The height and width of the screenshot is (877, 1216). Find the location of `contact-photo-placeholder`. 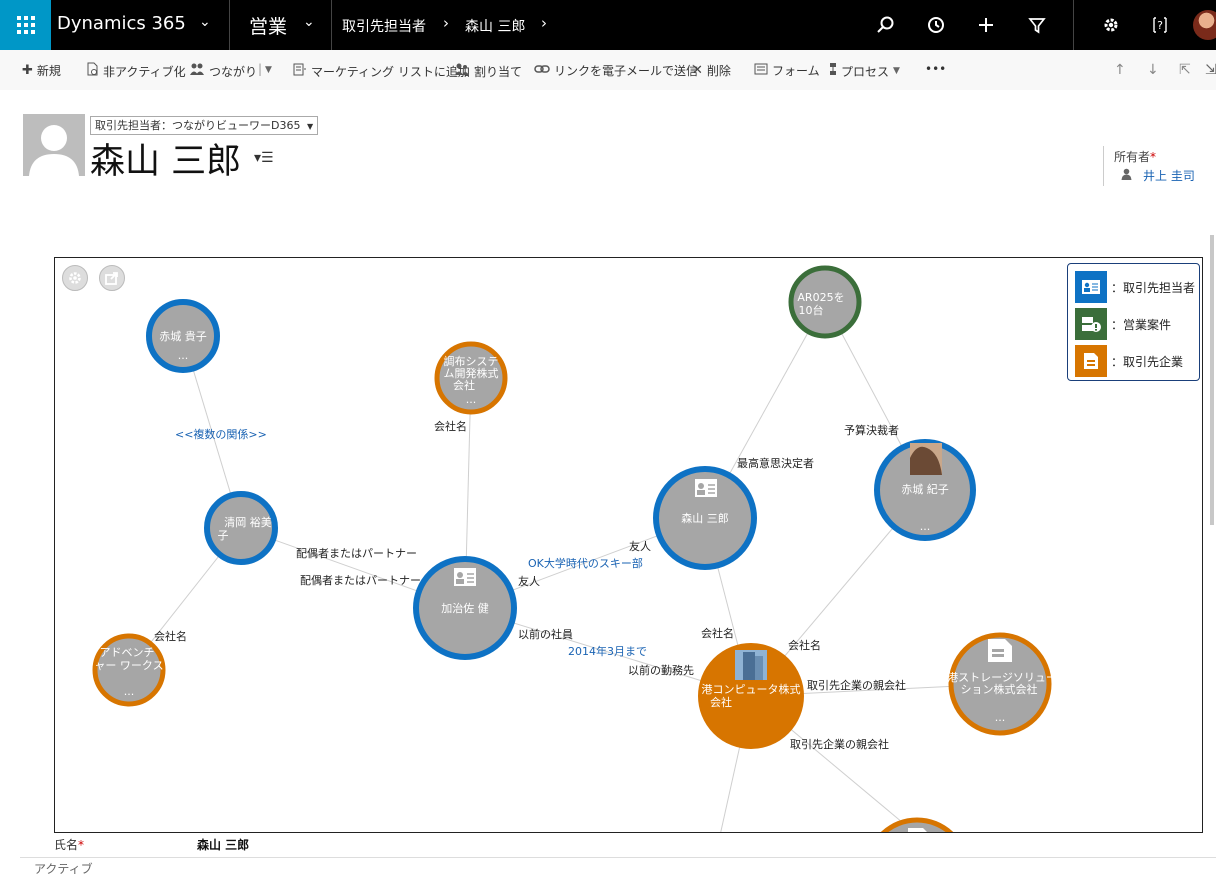

contact-photo-placeholder is located at coordinates (54, 145).